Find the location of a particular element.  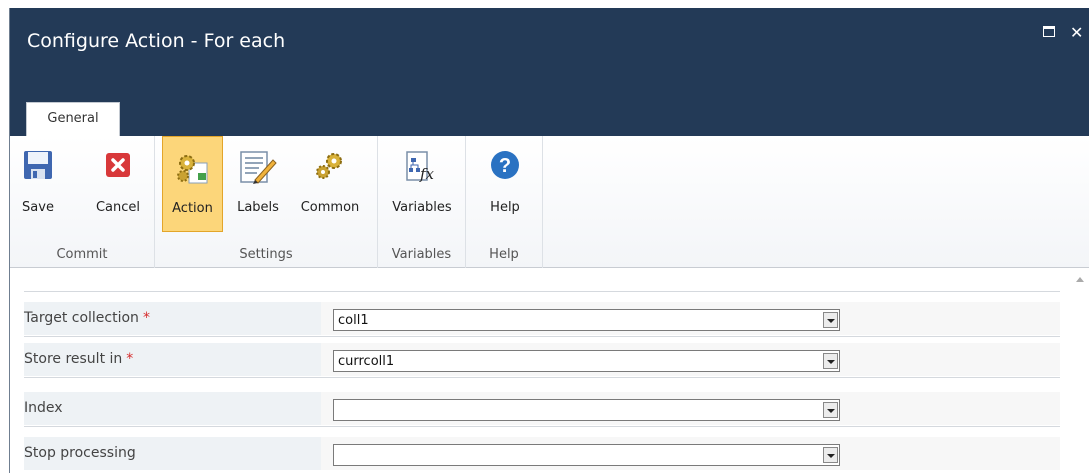

tab-general: General is located at coordinates (73, 119).